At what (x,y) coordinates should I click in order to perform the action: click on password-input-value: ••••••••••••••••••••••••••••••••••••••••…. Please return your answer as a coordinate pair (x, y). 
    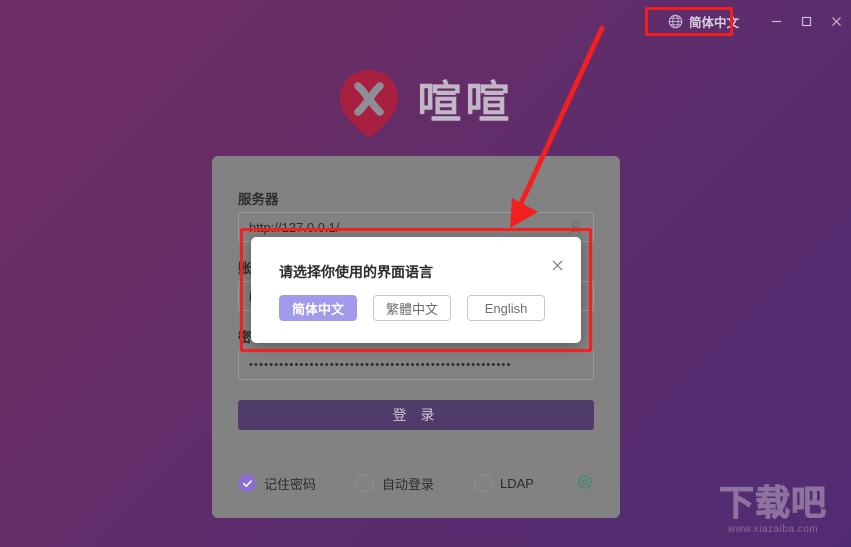
    Looking at the image, I should click on (380, 365).